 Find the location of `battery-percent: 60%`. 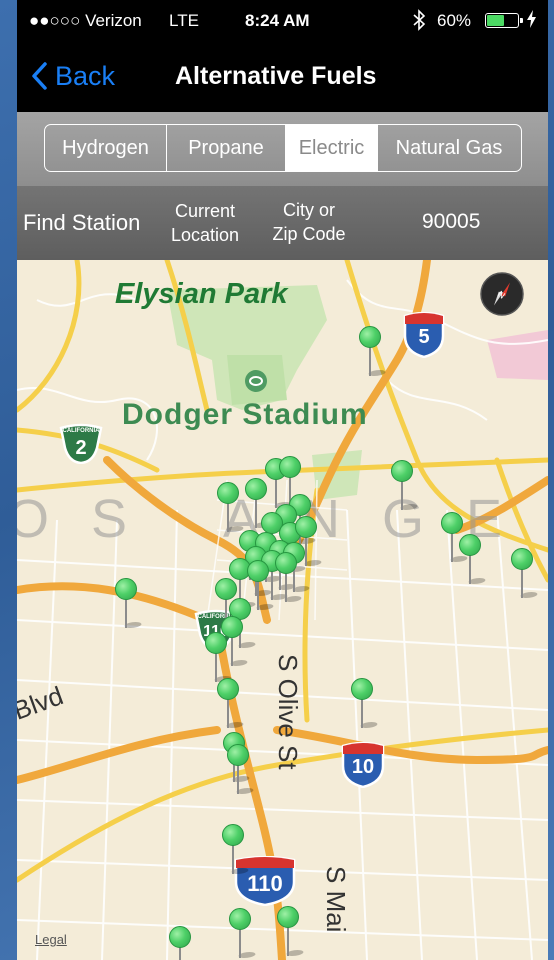

battery-percent: 60% is located at coordinates (454, 20).